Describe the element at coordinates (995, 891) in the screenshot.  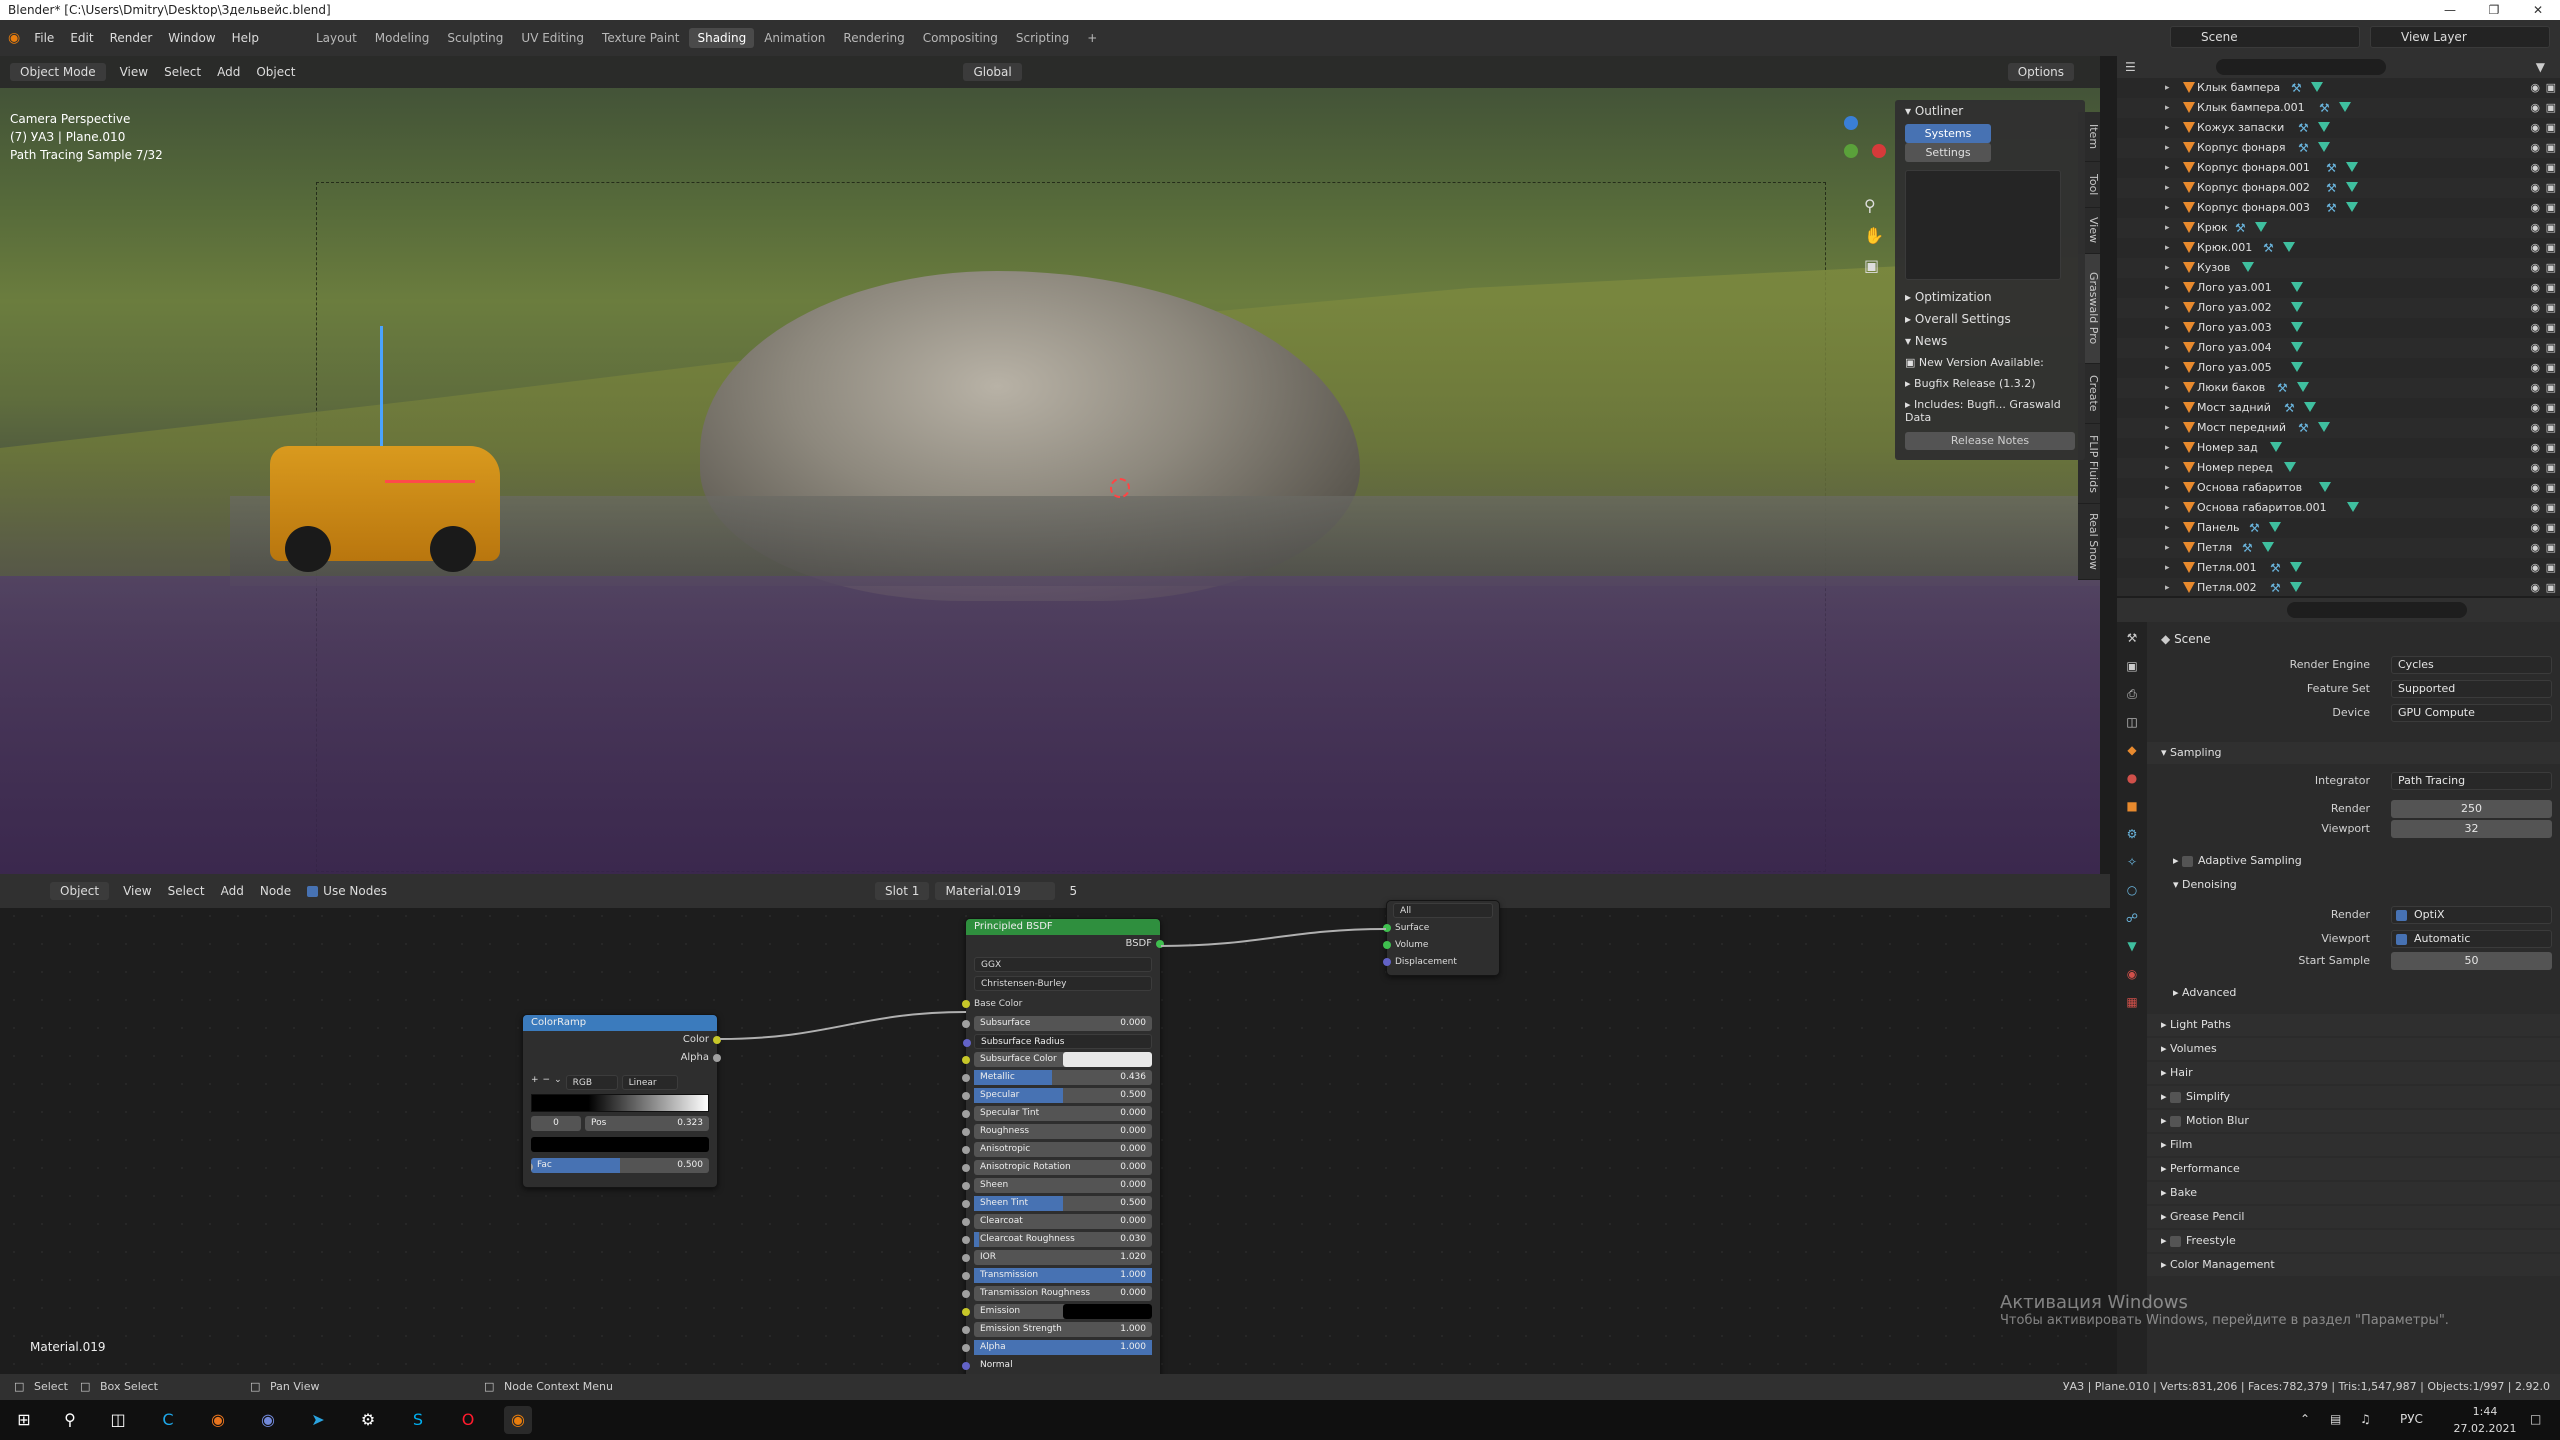
I see `material-selector: Material.019` at that location.